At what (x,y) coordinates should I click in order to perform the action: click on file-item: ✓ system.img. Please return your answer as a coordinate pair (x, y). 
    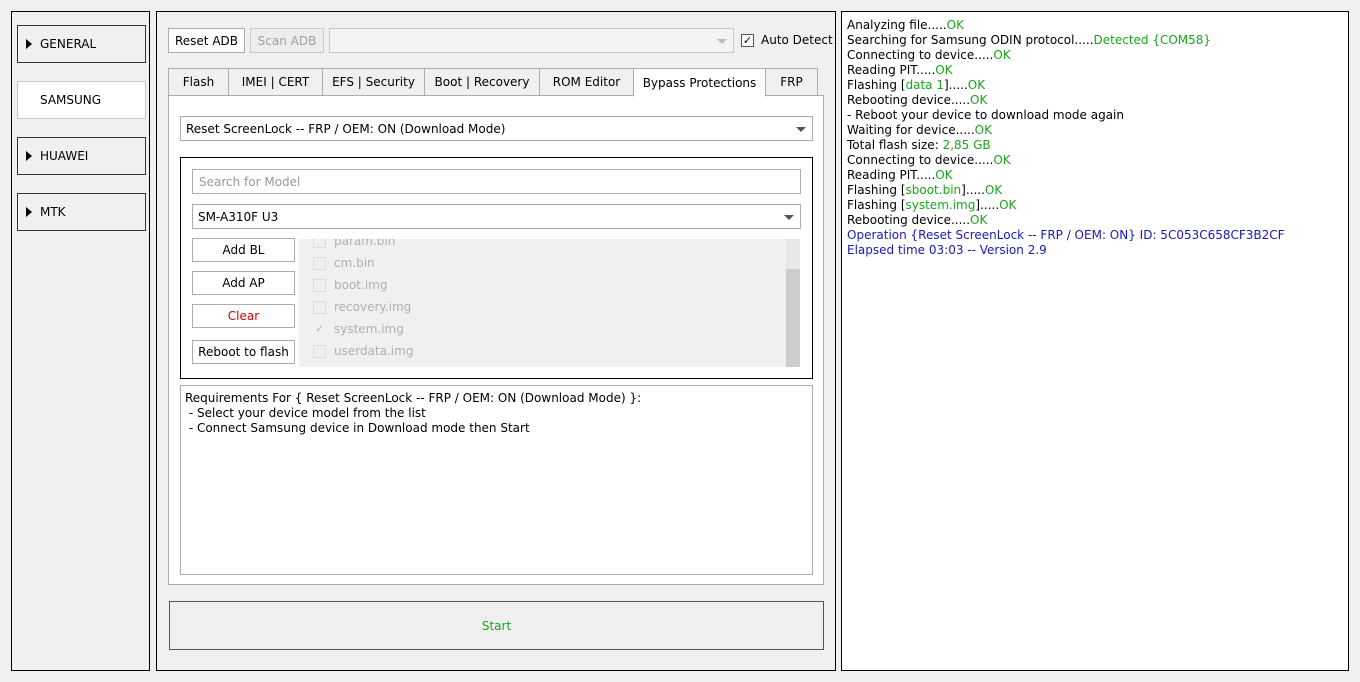
    Looking at the image, I should click on (358, 329).